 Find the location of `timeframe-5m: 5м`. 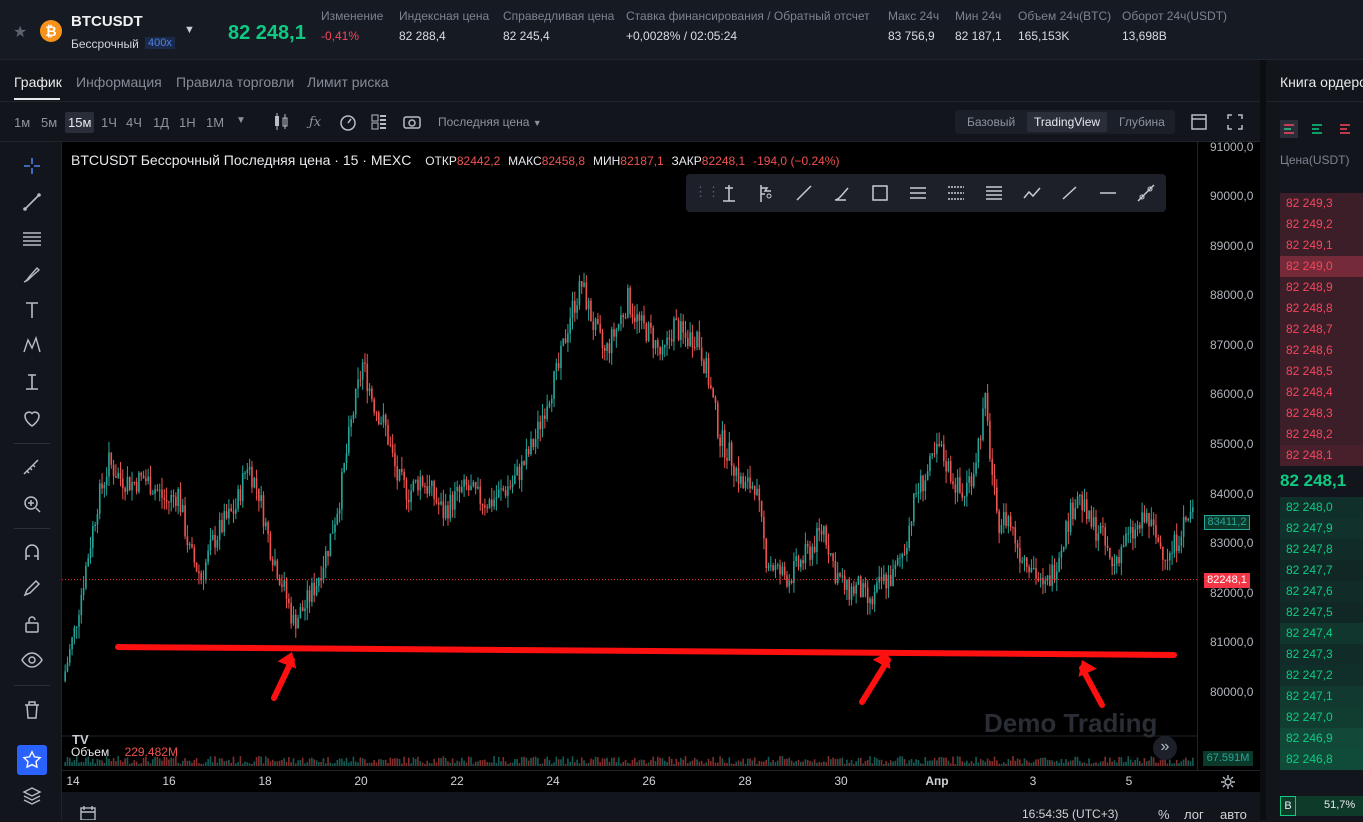

timeframe-5m: 5м is located at coordinates (49, 122).